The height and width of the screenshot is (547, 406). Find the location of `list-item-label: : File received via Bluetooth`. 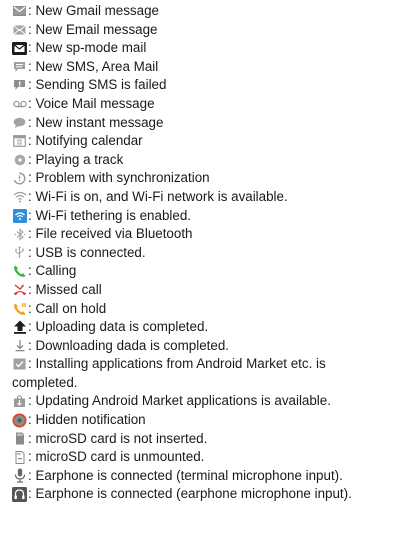

list-item-label: : File received via Bluetooth is located at coordinates (110, 234).